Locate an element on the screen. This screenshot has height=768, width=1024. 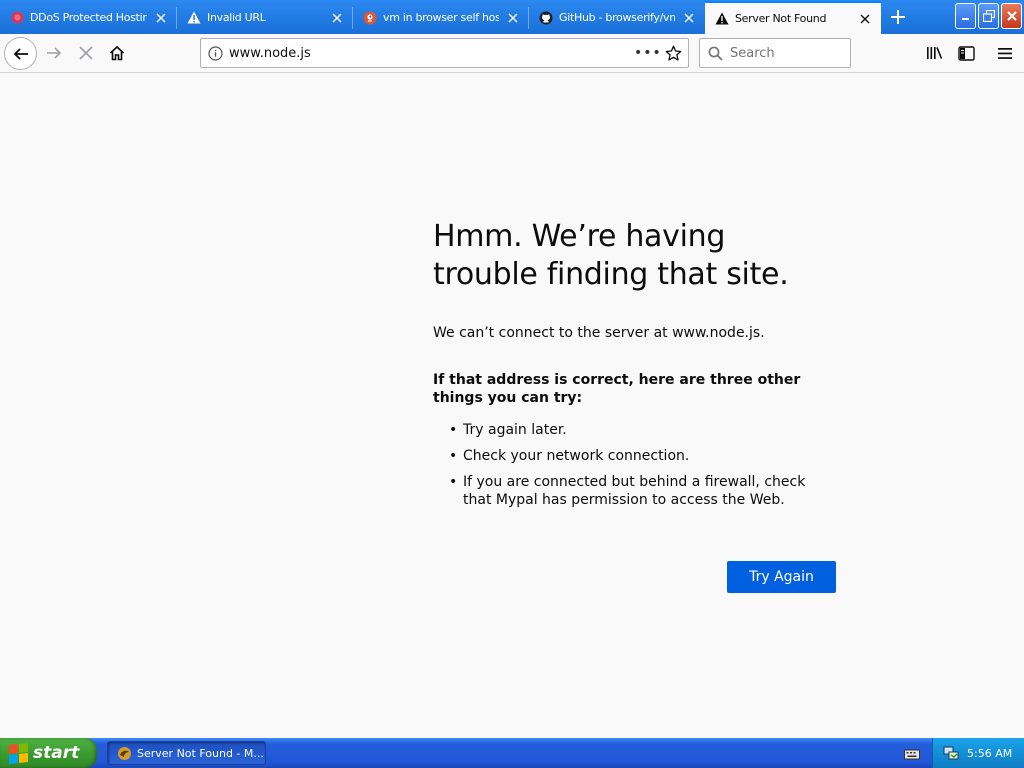
page-actions-button: ••• is located at coordinates (647, 53).